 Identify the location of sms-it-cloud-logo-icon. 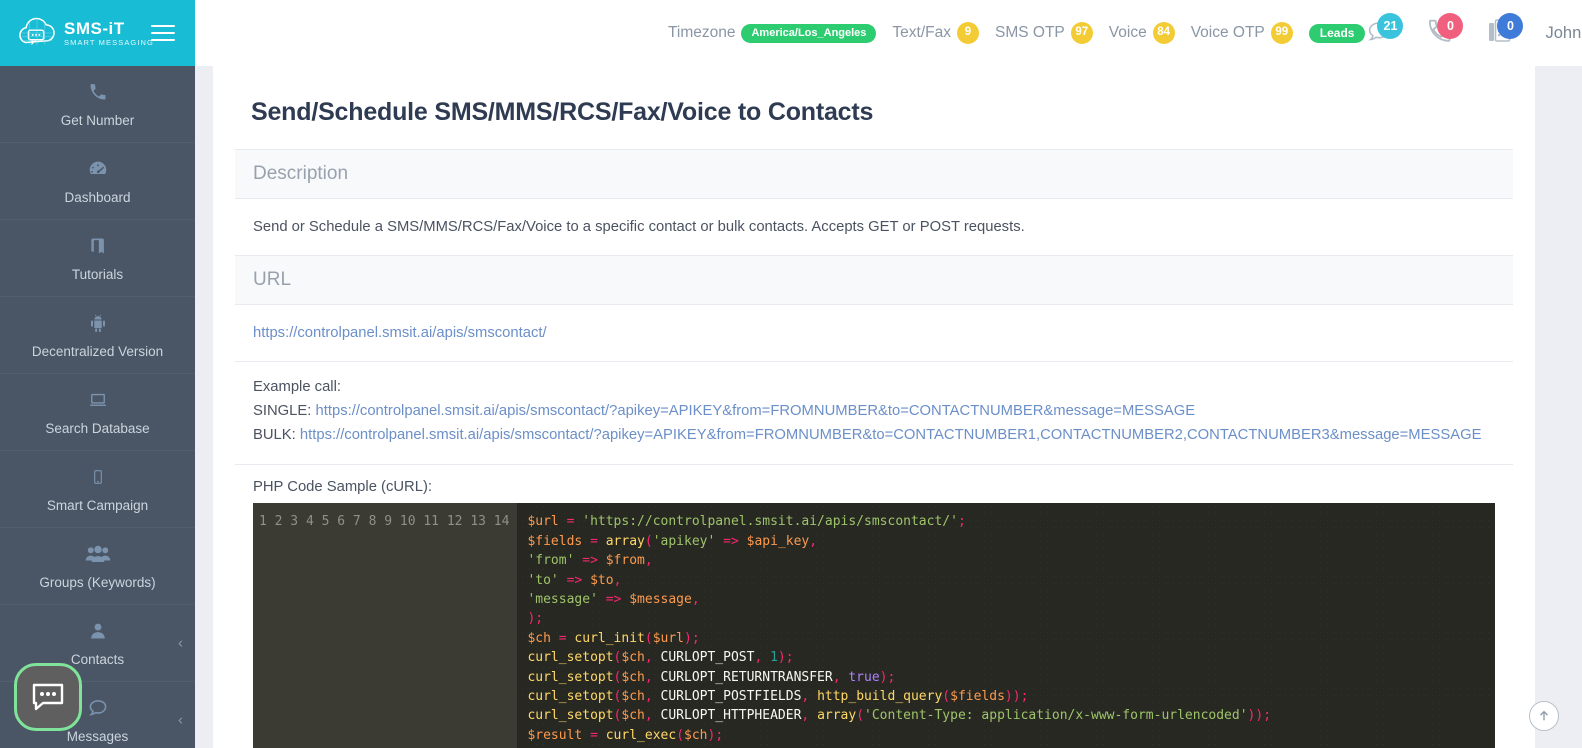
(37, 33).